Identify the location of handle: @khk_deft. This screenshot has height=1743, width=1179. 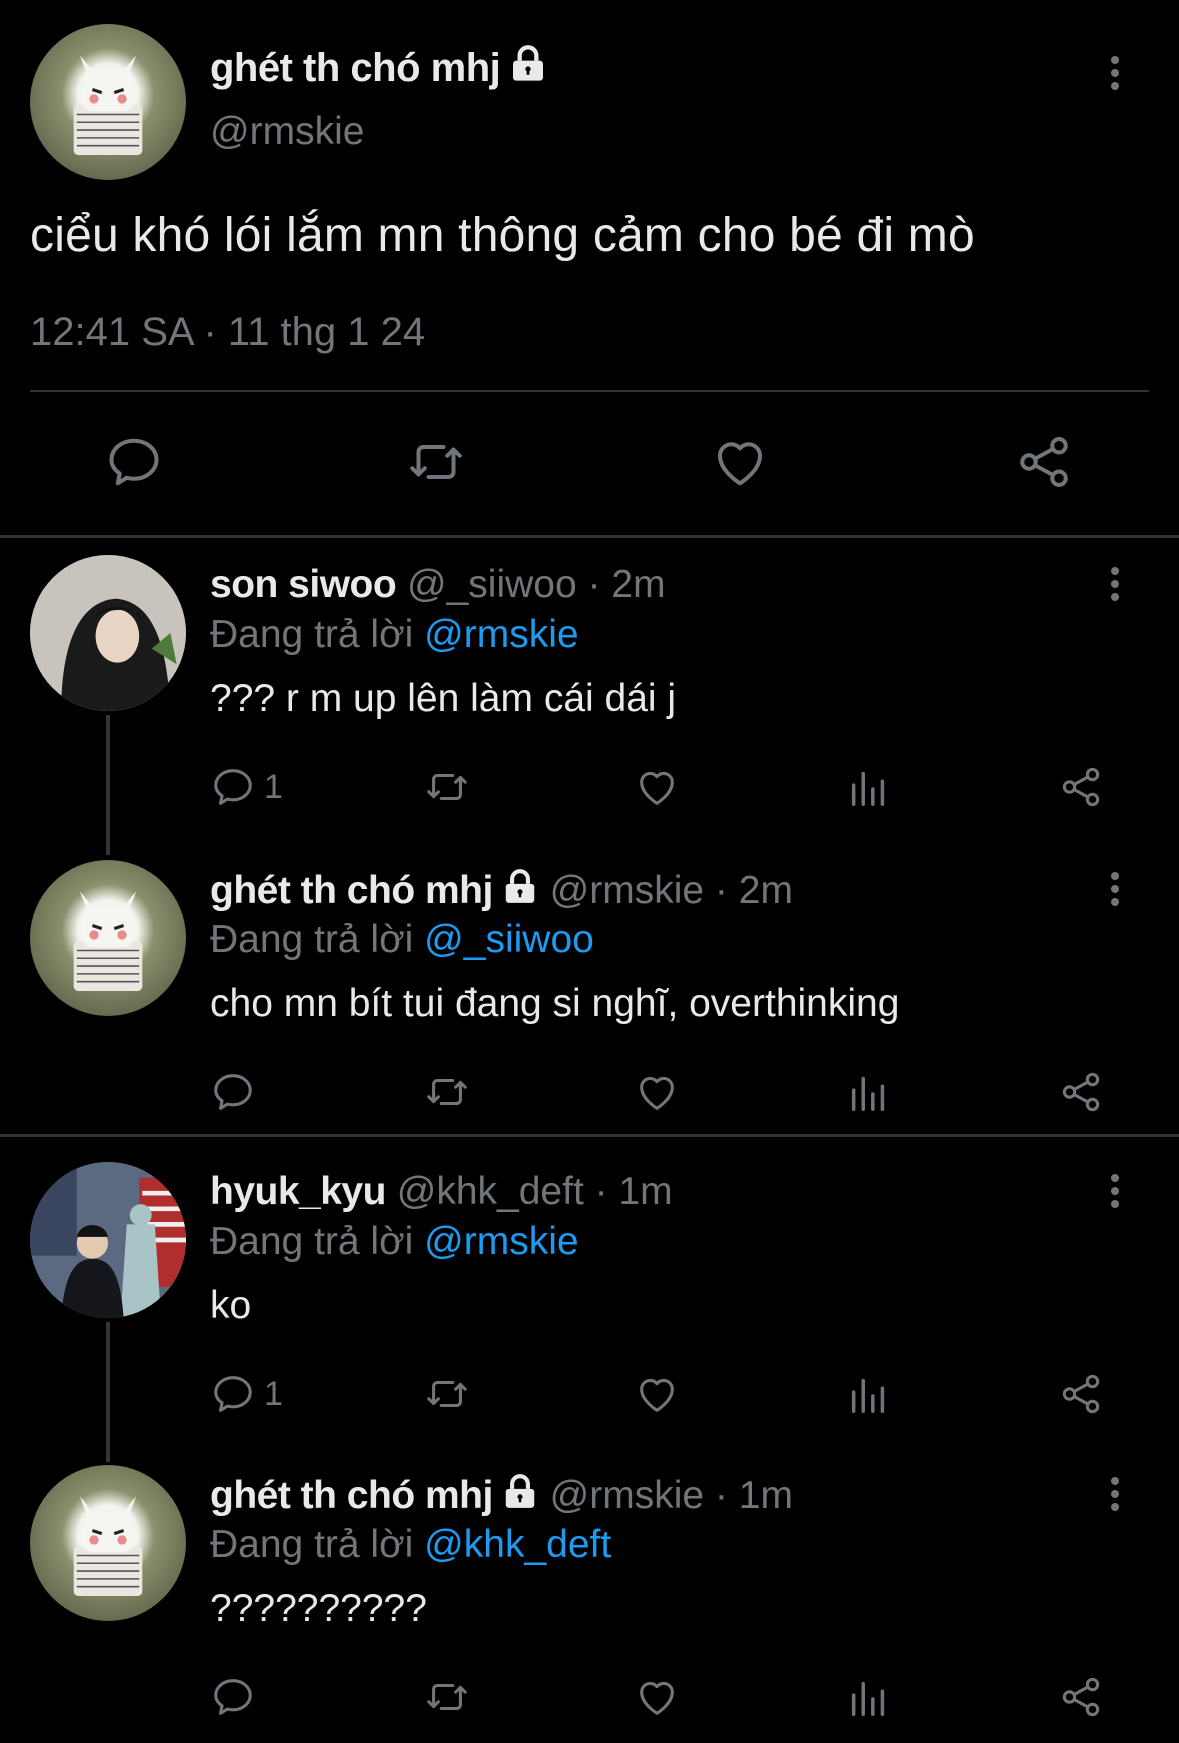
(490, 1191).